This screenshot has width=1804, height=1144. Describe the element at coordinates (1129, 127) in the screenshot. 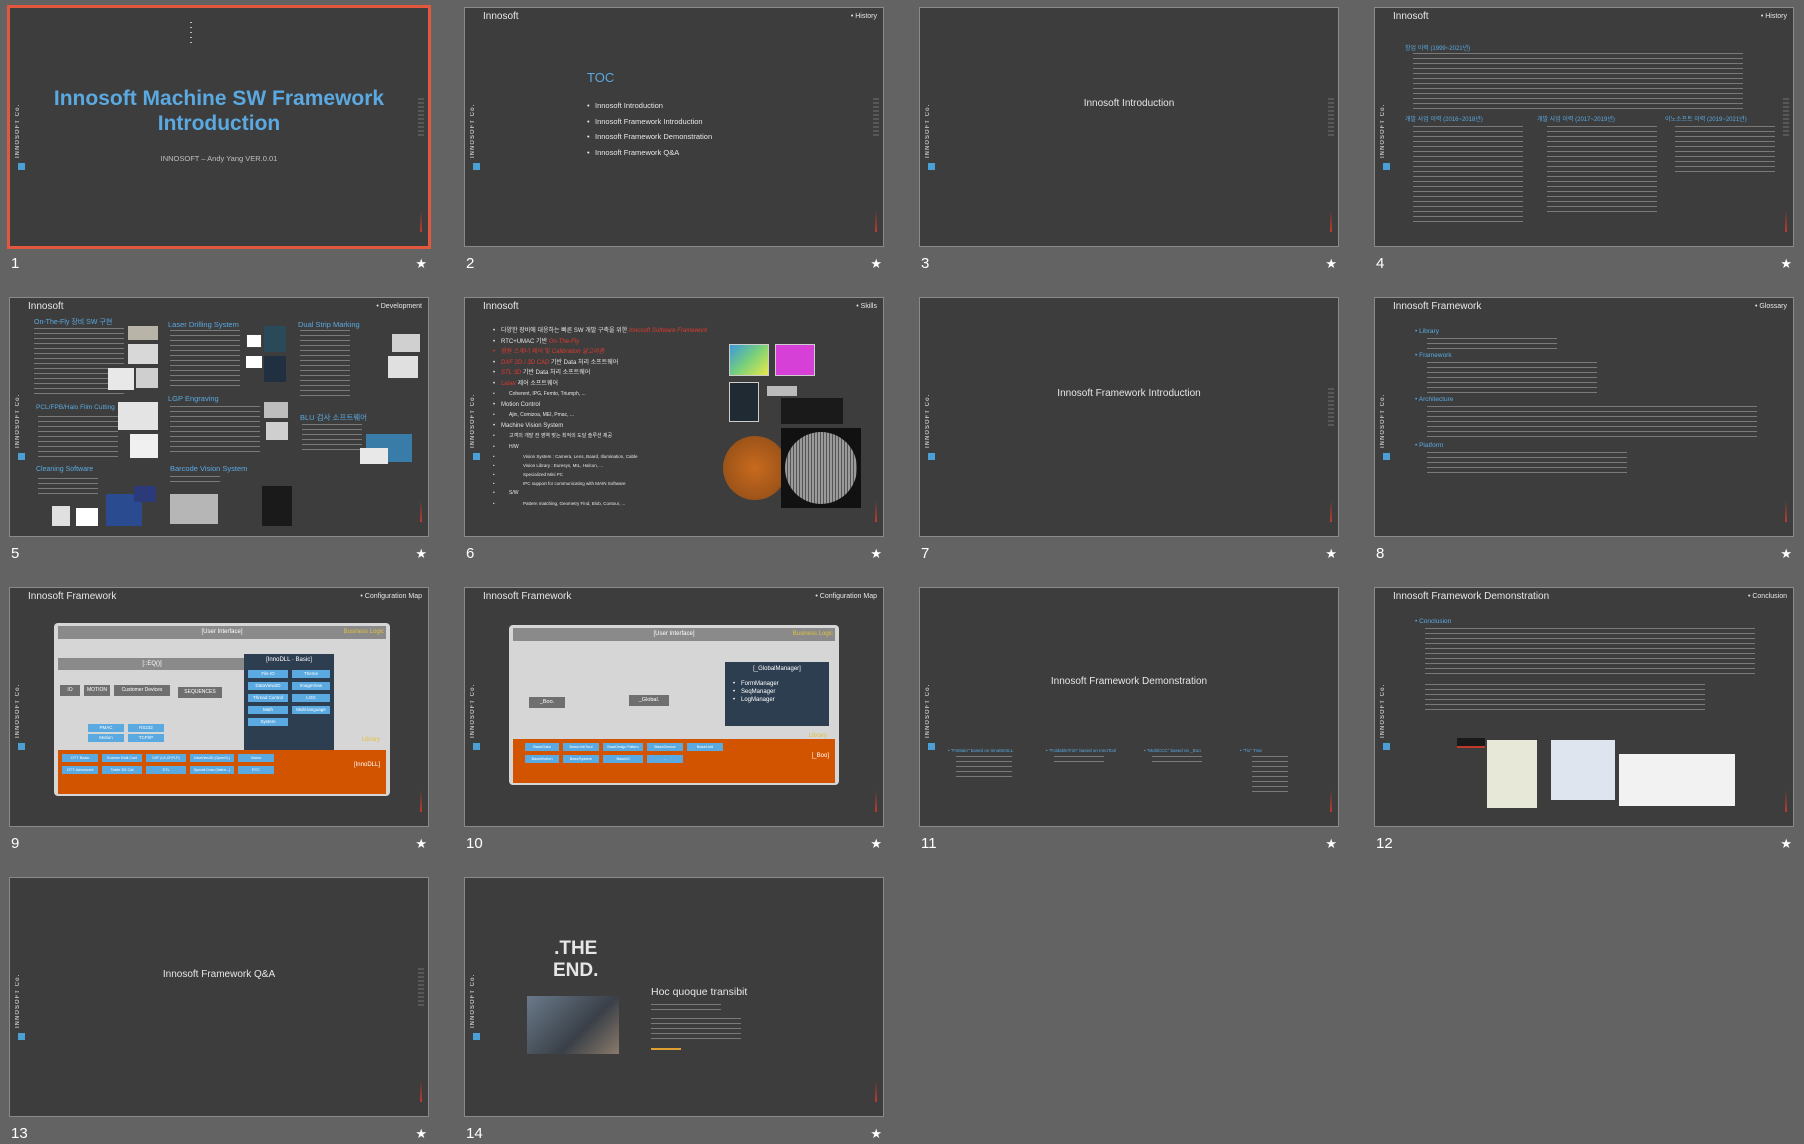

I see `slide-3-canvas: INNOSOFT Co. Innosoft Introduction` at that location.